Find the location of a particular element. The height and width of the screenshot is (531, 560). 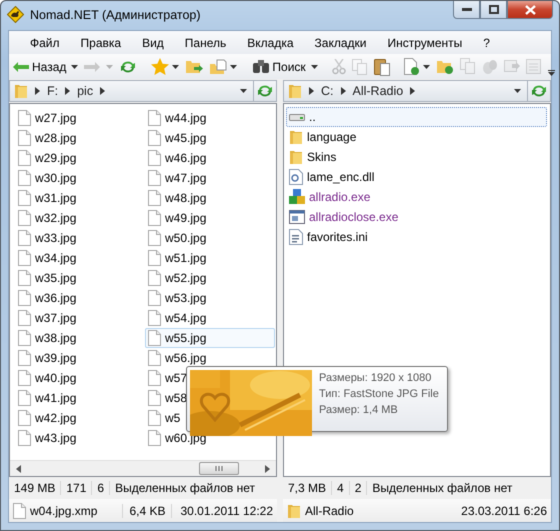

file-item: w36.jpg is located at coordinates (80, 298).